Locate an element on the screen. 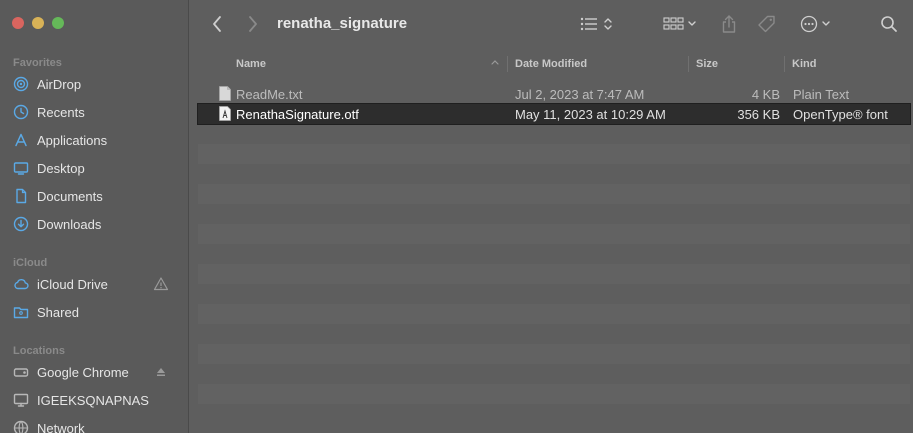 Image resolution: width=913 pixels, height=433 pixels. back-button is located at coordinates (217, 24).